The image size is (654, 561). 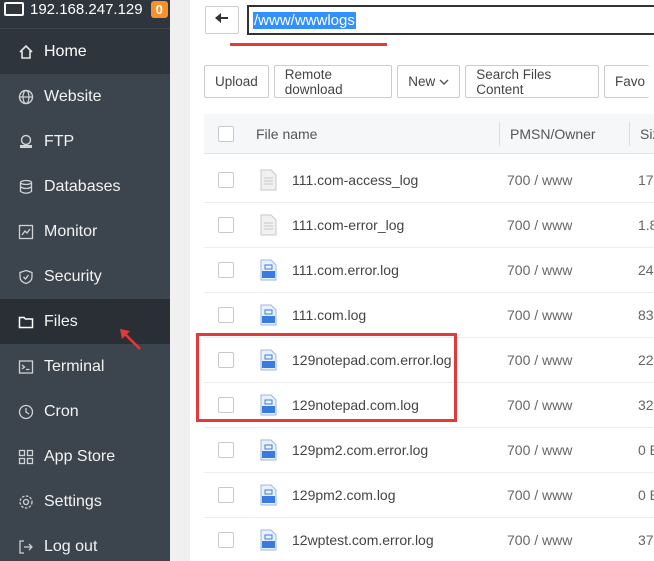 What do you see at coordinates (73, 501) in the screenshot?
I see `sidebar-item-label: Settings` at bounding box center [73, 501].